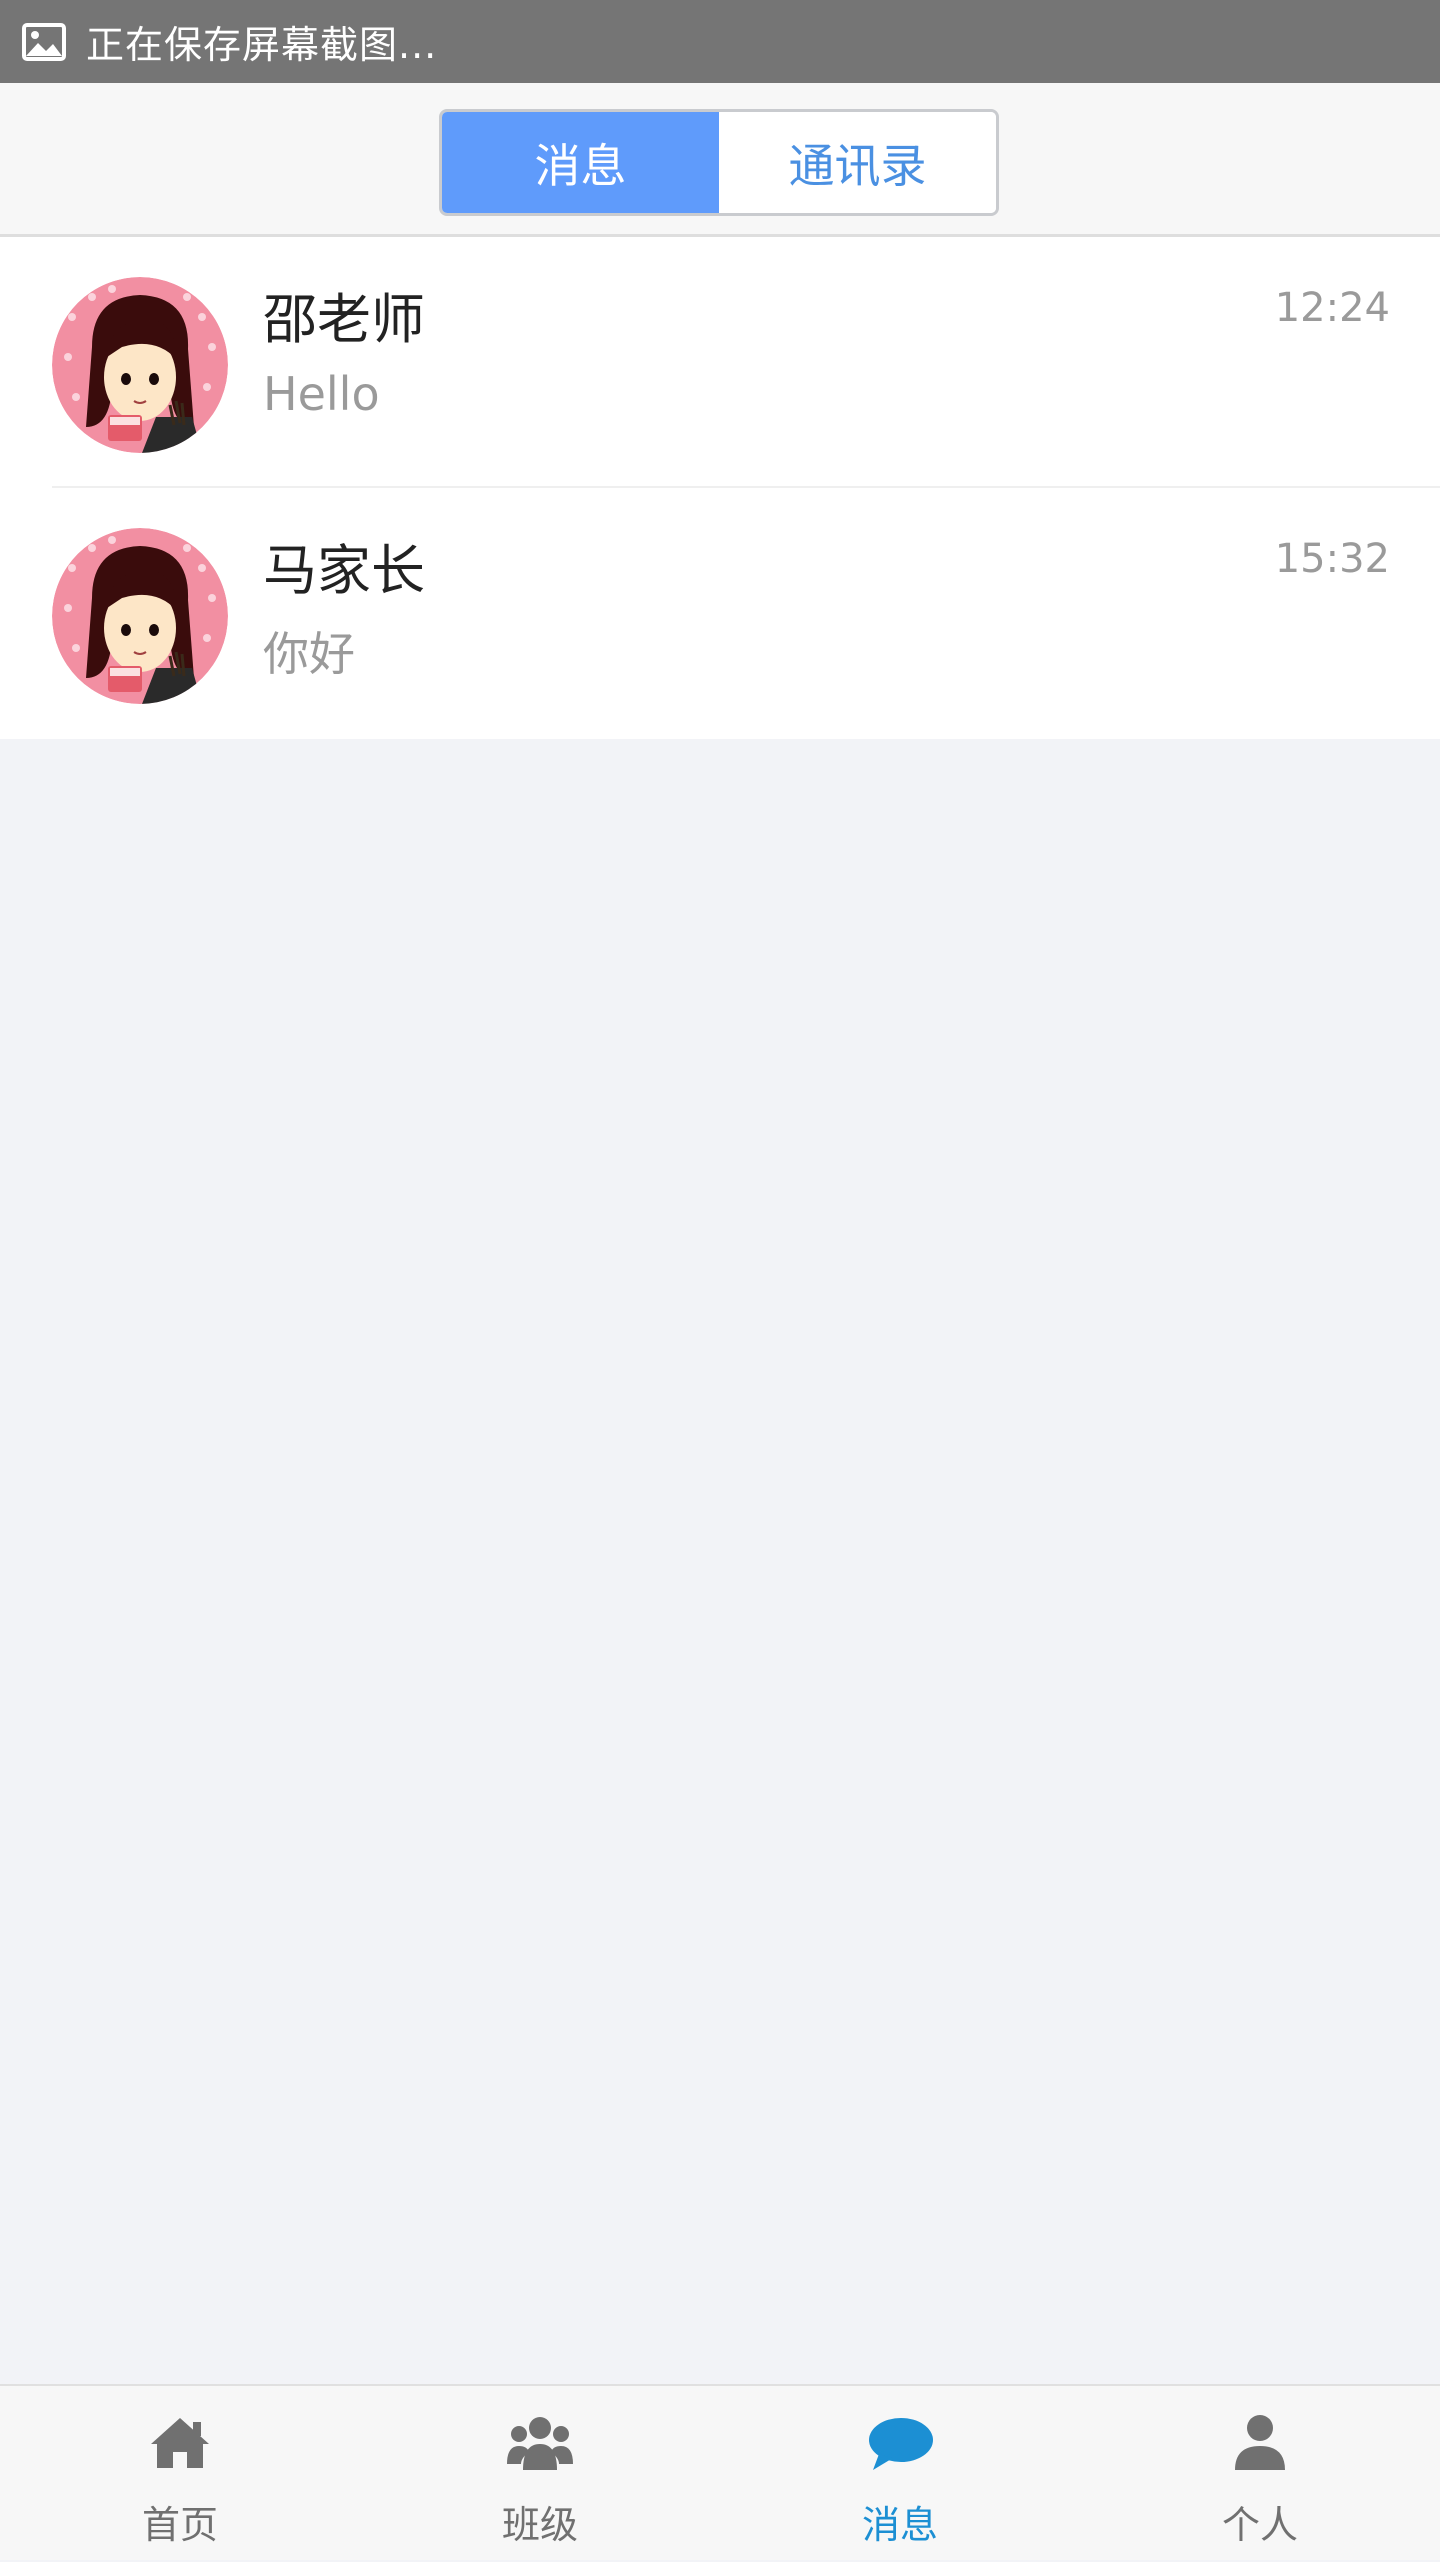 The width and height of the screenshot is (1440, 2562). I want to click on top-bar: 消息 通讯录, so click(720, 160).